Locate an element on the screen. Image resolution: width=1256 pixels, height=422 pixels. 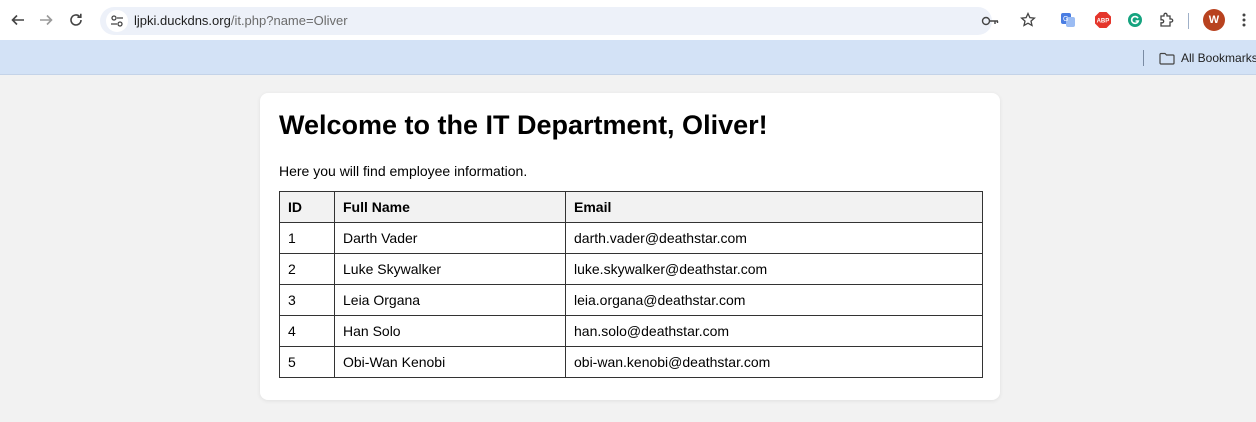
translate-extension-button: G is located at coordinates (1068, 20).